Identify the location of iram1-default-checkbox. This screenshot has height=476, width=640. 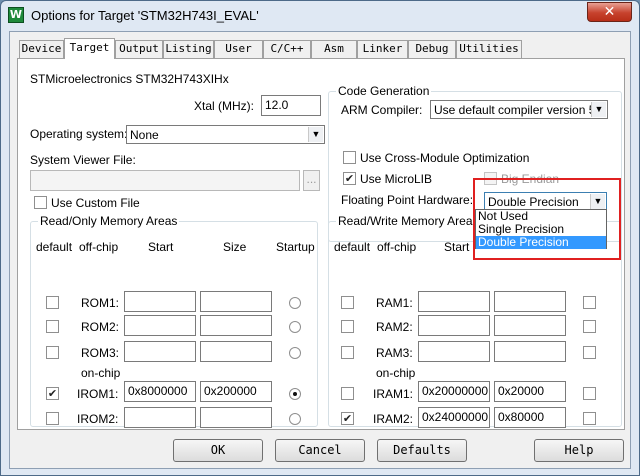
(347, 393).